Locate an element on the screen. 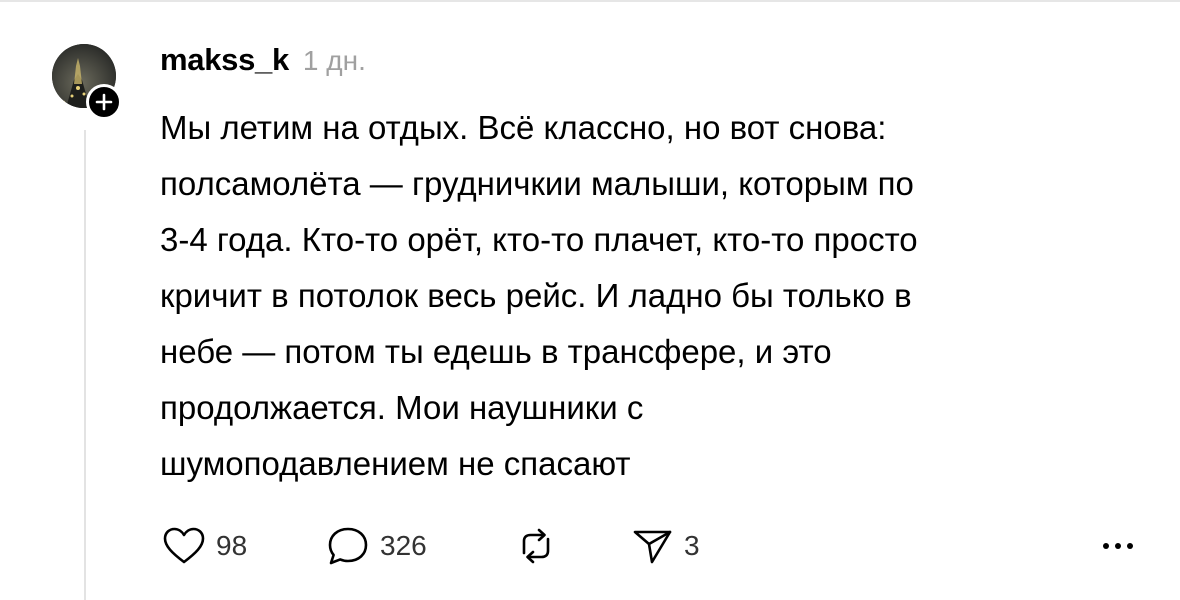  thread-line is located at coordinates (85, 365).